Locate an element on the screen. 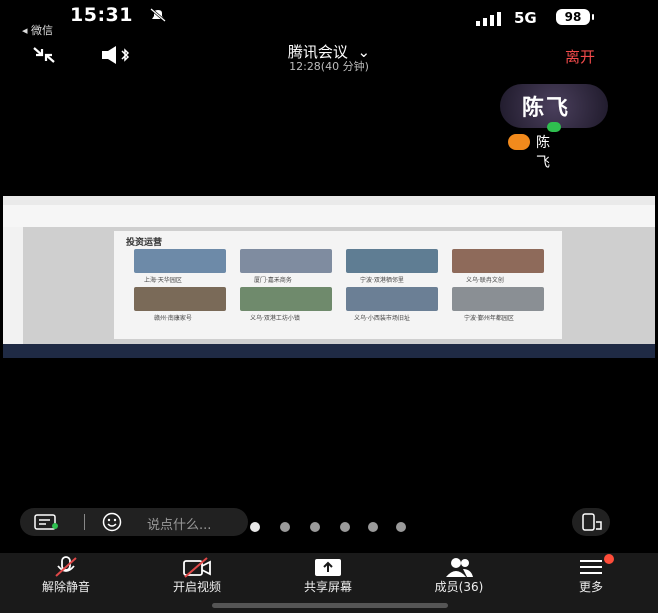 The image size is (658, 613). leave-button: 离开 is located at coordinates (580, 56).